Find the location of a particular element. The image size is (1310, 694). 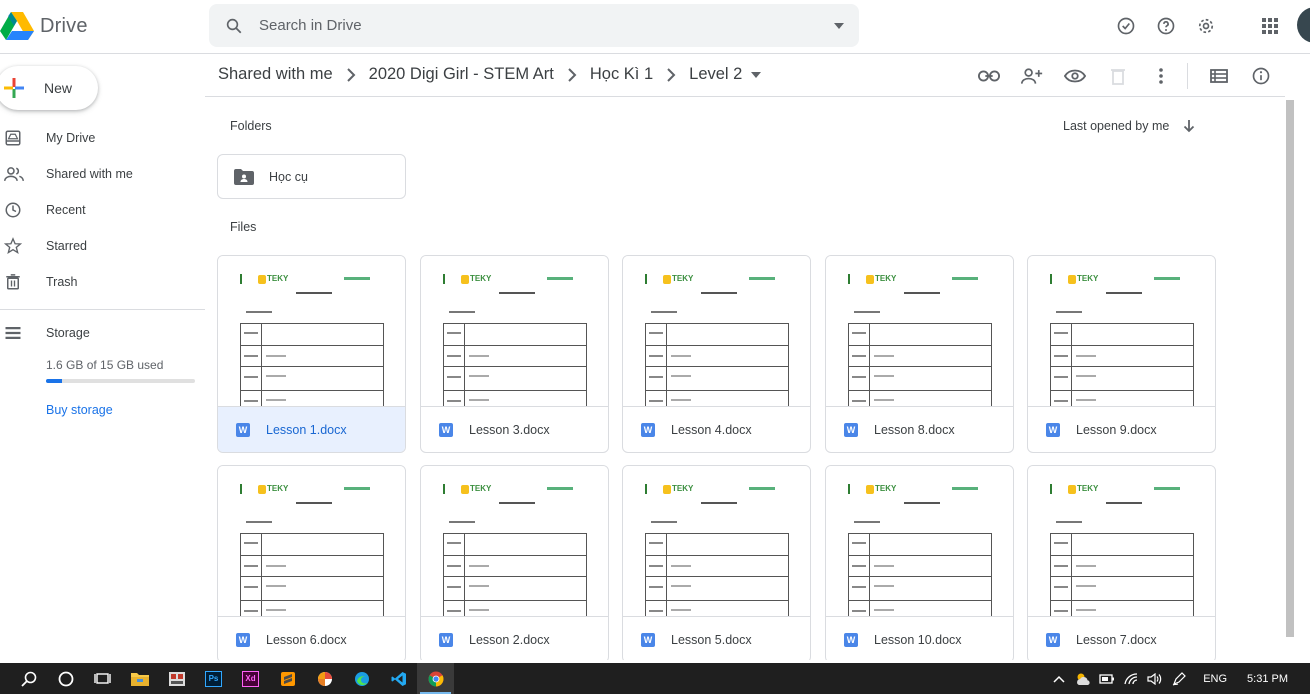

remove-trash-icon is located at coordinates (1118, 76).